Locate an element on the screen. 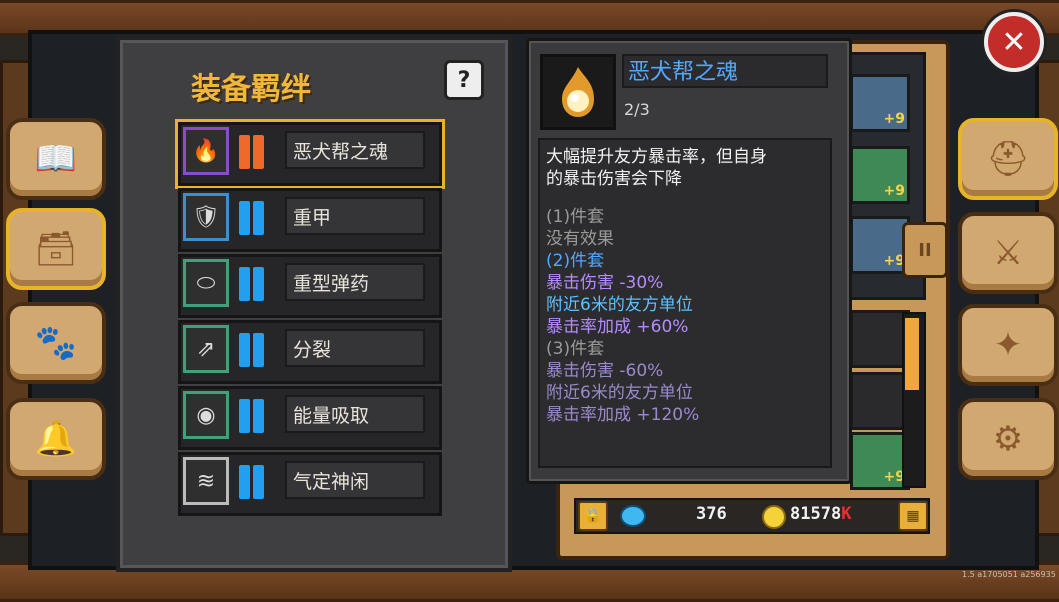  tier-line: 没有效果 is located at coordinates (580, 239).